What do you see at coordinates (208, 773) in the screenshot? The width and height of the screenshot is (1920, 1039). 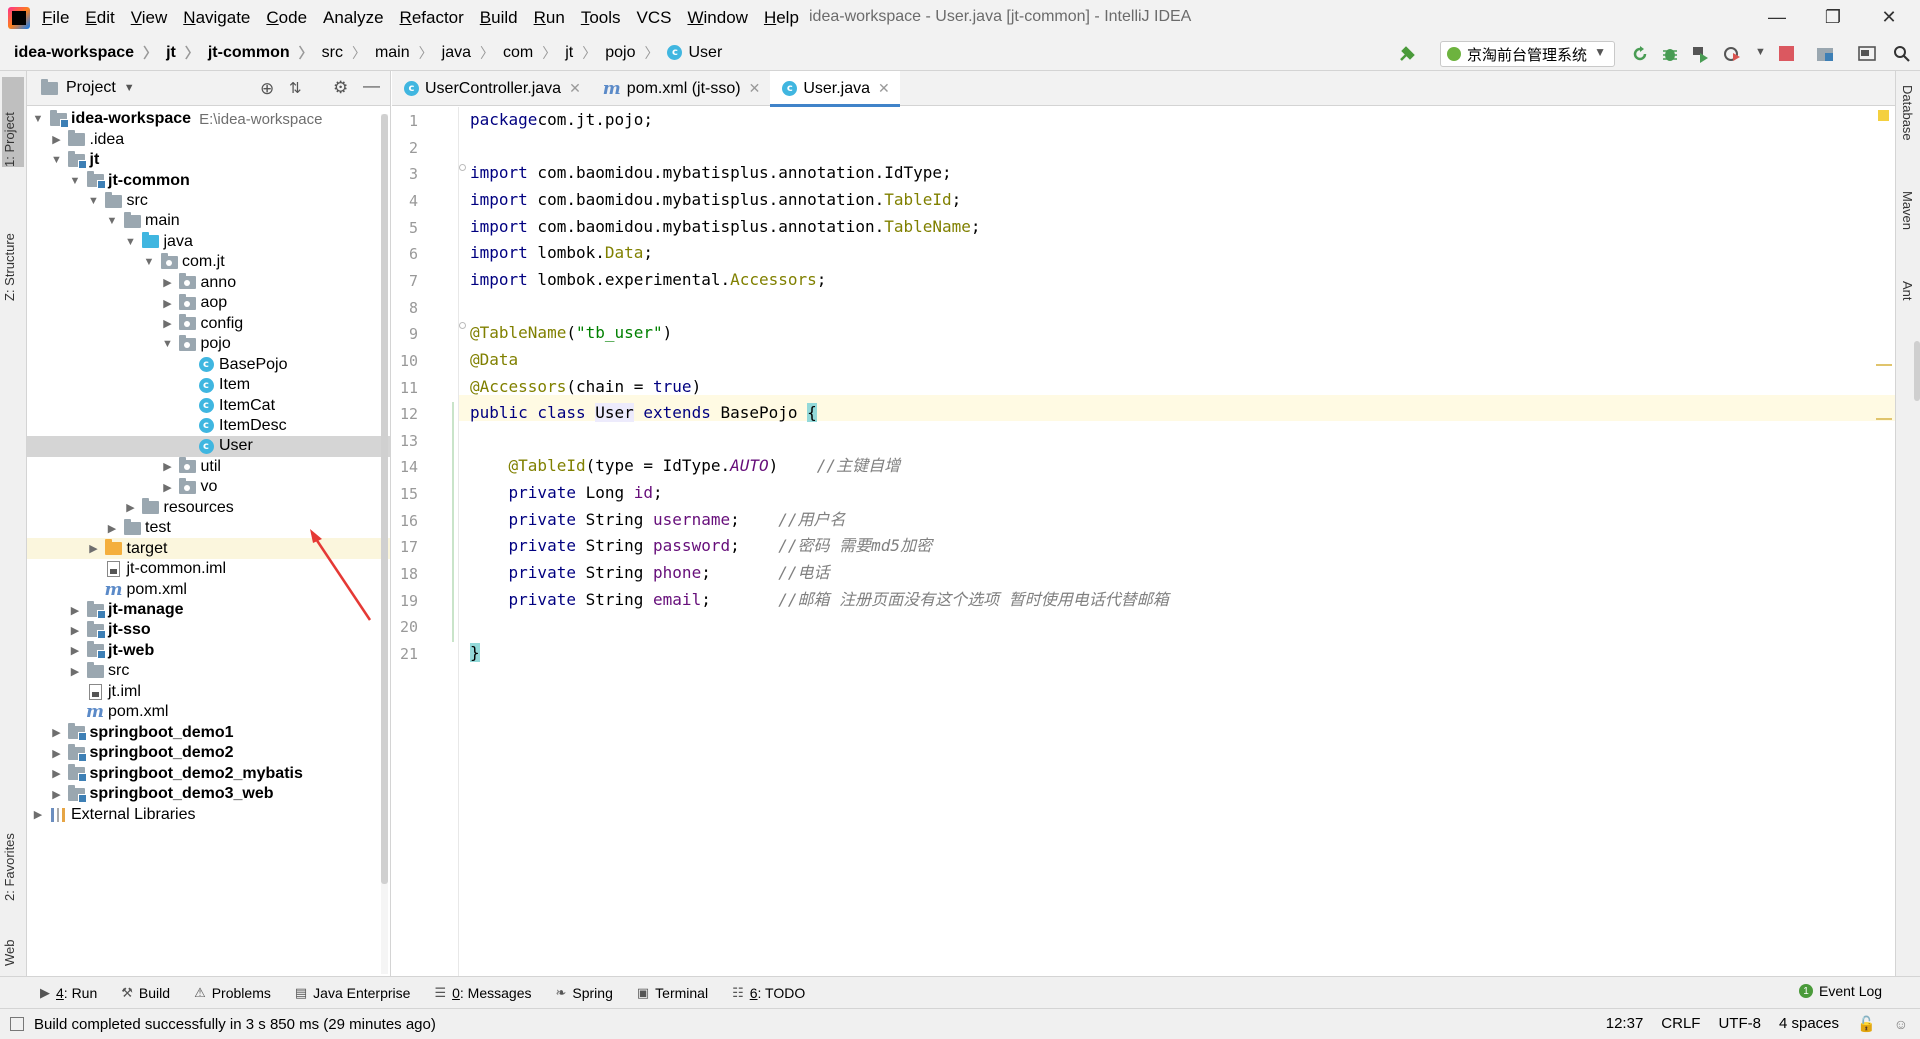 I see `tree-node: ▶ springboot_demo2_mybatis` at bounding box center [208, 773].